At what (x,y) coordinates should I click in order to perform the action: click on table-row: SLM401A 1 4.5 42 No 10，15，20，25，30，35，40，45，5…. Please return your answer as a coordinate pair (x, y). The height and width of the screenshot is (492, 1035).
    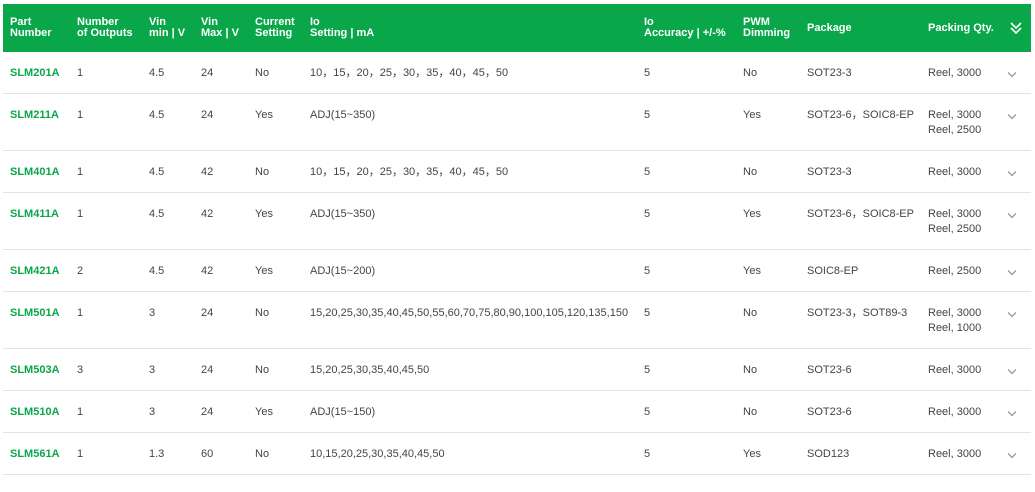
    Looking at the image, I should click on (517, 172).